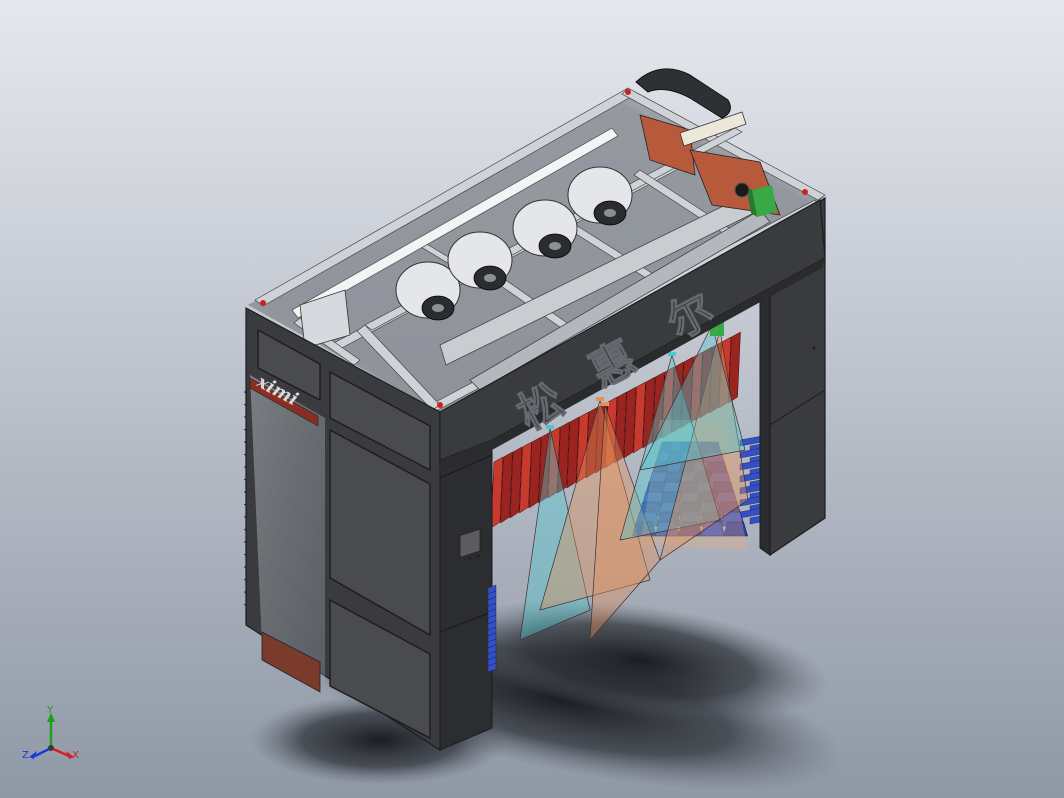 The height and width of the screenshot is (798, 1064). I want to click on y-axis-label: Y, so click(50, 710).